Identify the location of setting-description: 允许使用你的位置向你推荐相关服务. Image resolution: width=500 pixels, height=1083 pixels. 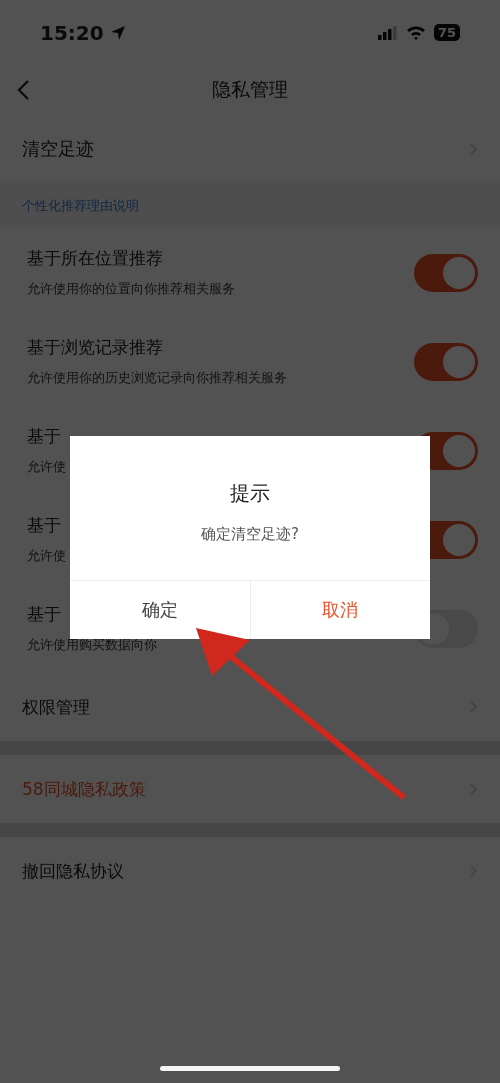
(131, 289).